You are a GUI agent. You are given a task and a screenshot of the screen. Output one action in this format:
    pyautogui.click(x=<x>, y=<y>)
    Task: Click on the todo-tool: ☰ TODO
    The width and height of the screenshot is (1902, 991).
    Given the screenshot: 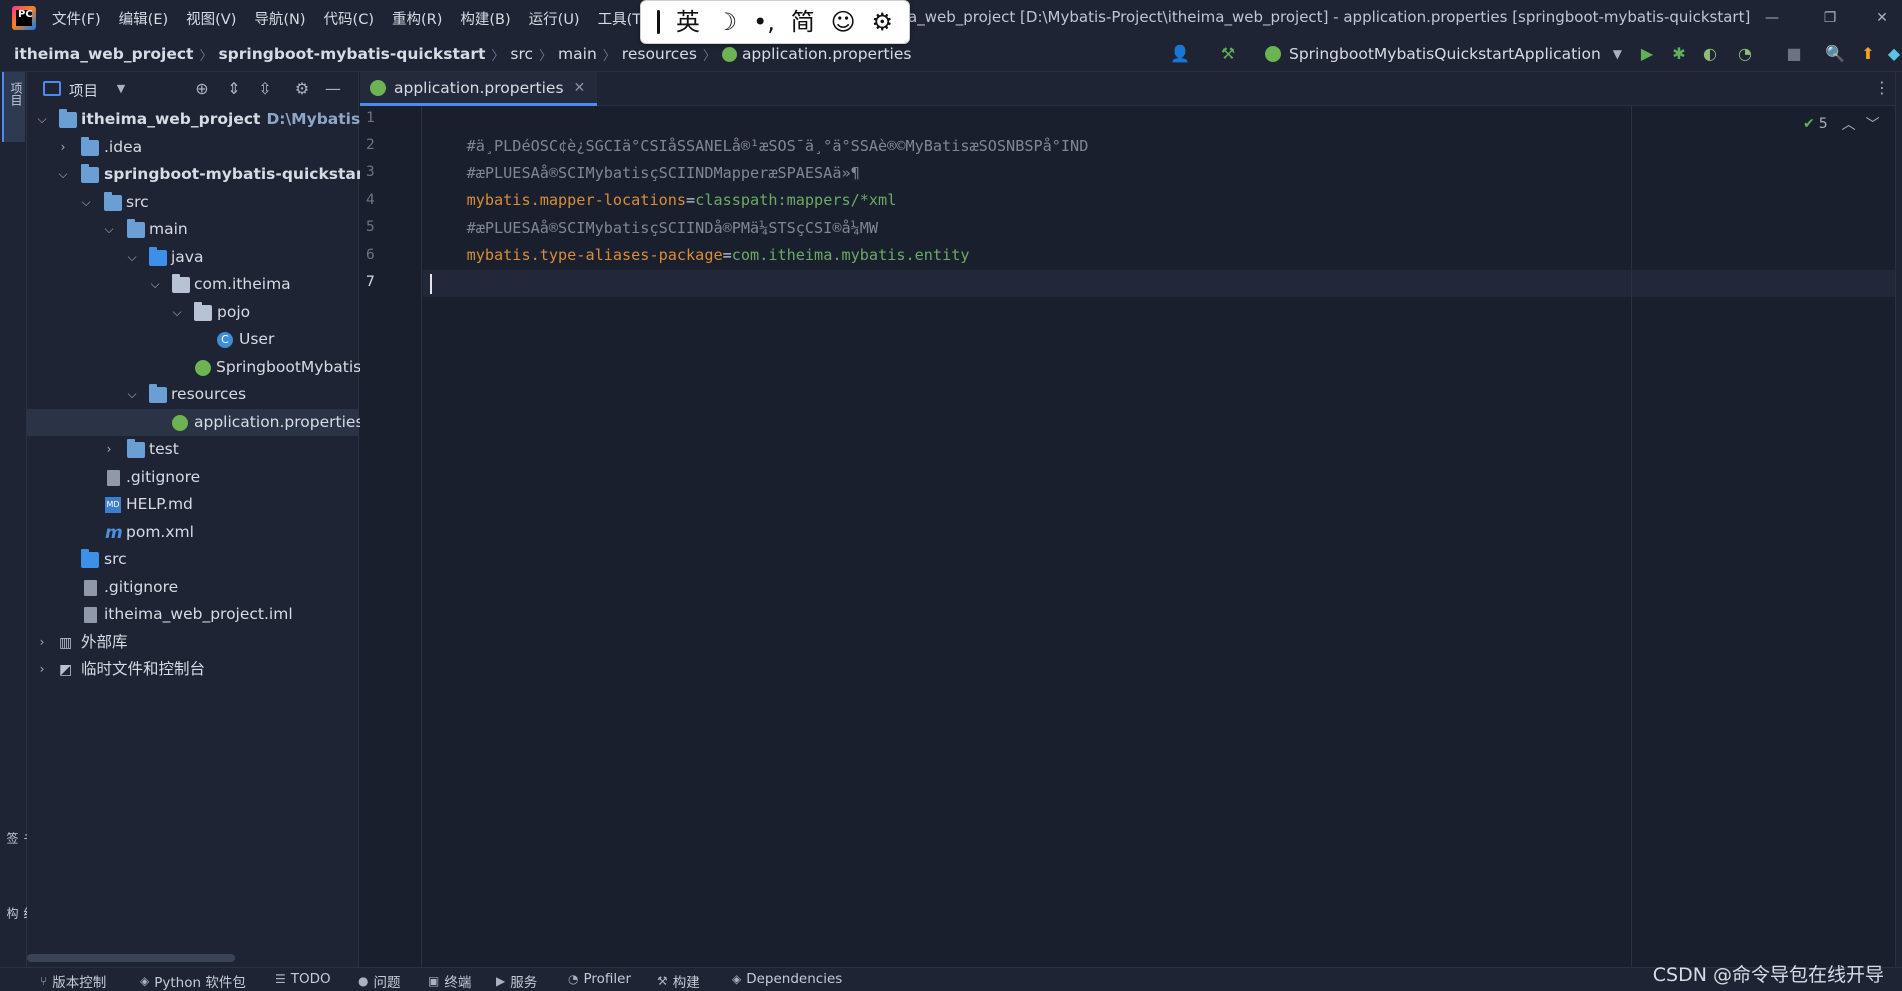 What is the action you would take?
    pyautogui.click(x=303, y=979)
    